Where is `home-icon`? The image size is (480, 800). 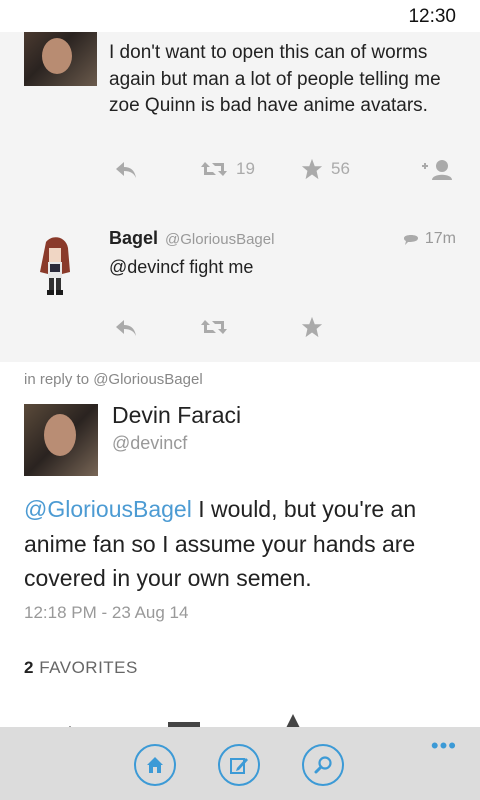 home-icon is located at coordinates (155, 765).